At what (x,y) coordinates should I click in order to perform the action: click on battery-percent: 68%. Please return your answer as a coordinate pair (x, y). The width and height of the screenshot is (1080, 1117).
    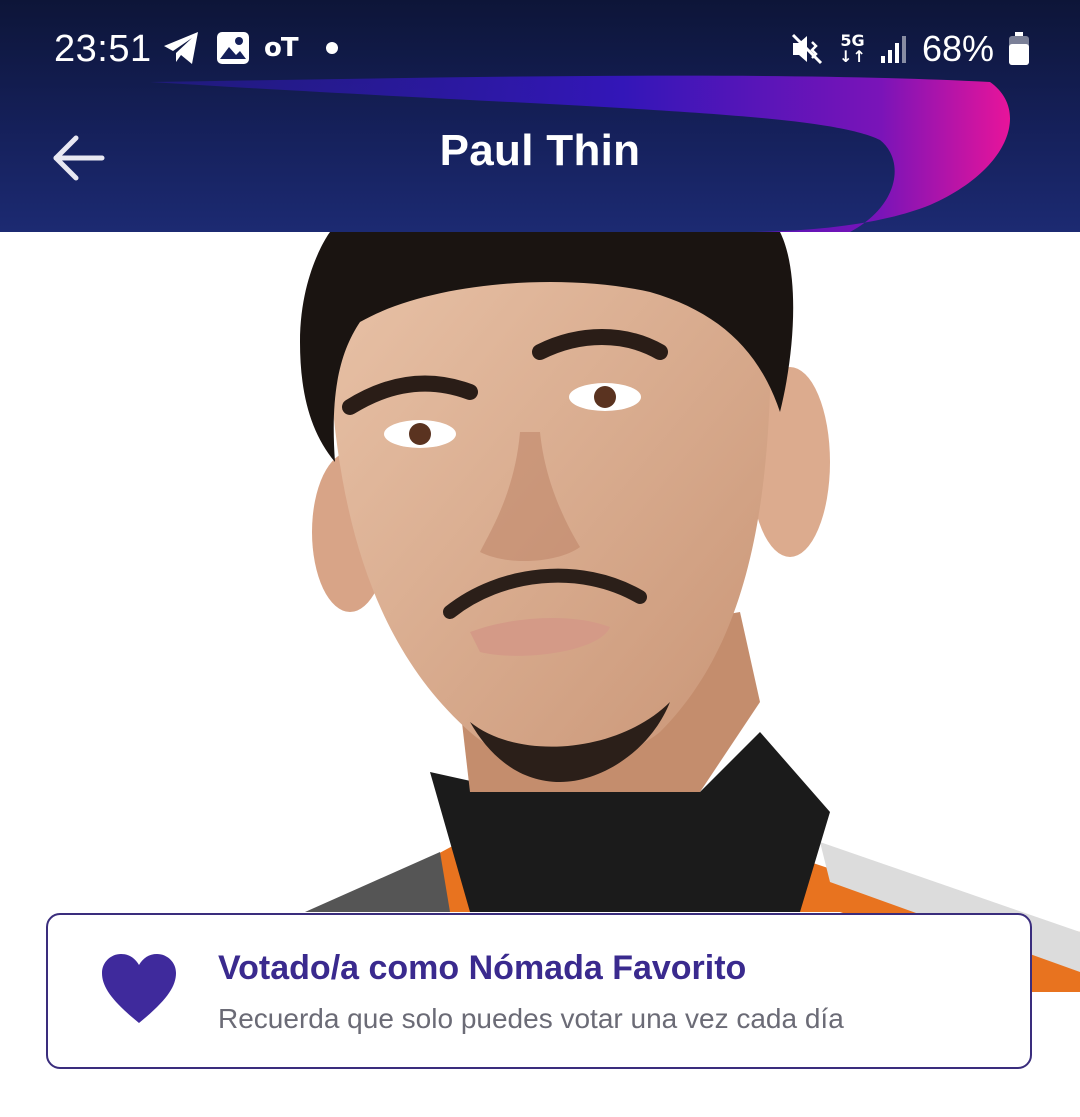
    Looking at the image, I should click on (957, 48).